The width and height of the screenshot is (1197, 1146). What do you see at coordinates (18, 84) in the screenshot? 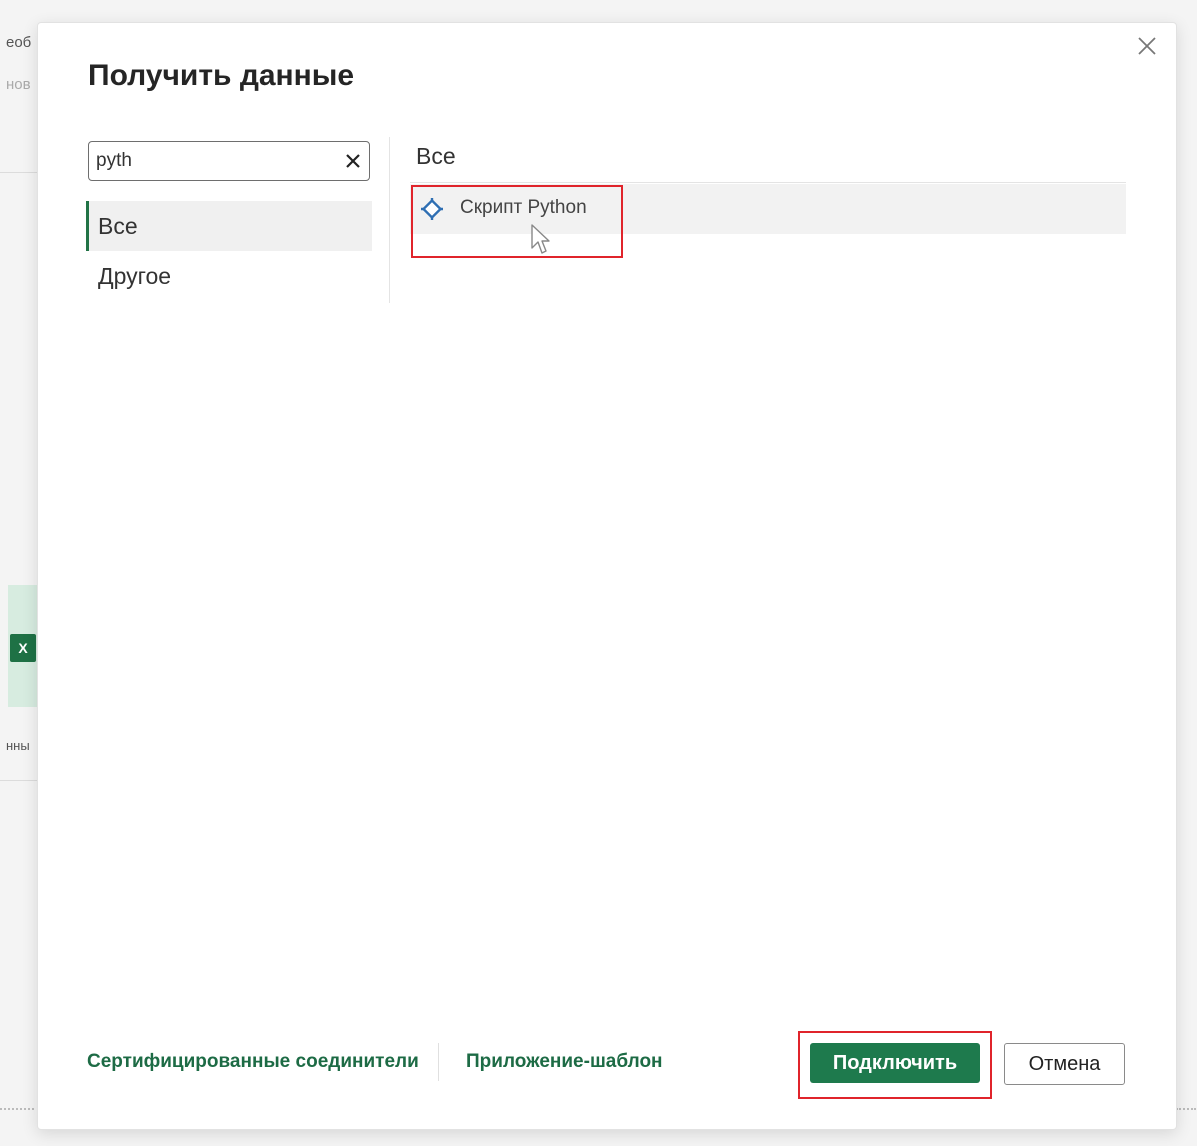
I see `background-text-secondary: нов` at bounding box center [18, 84].